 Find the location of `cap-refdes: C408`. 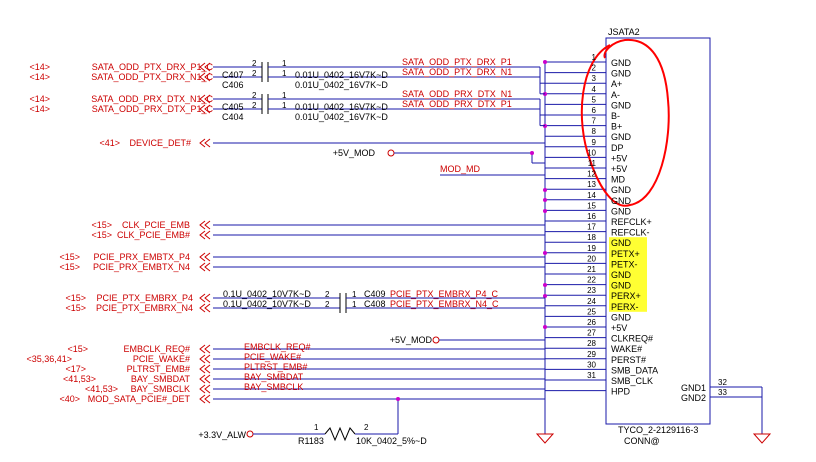

cap-refdes: C408 is located at coordinates (375, 304).